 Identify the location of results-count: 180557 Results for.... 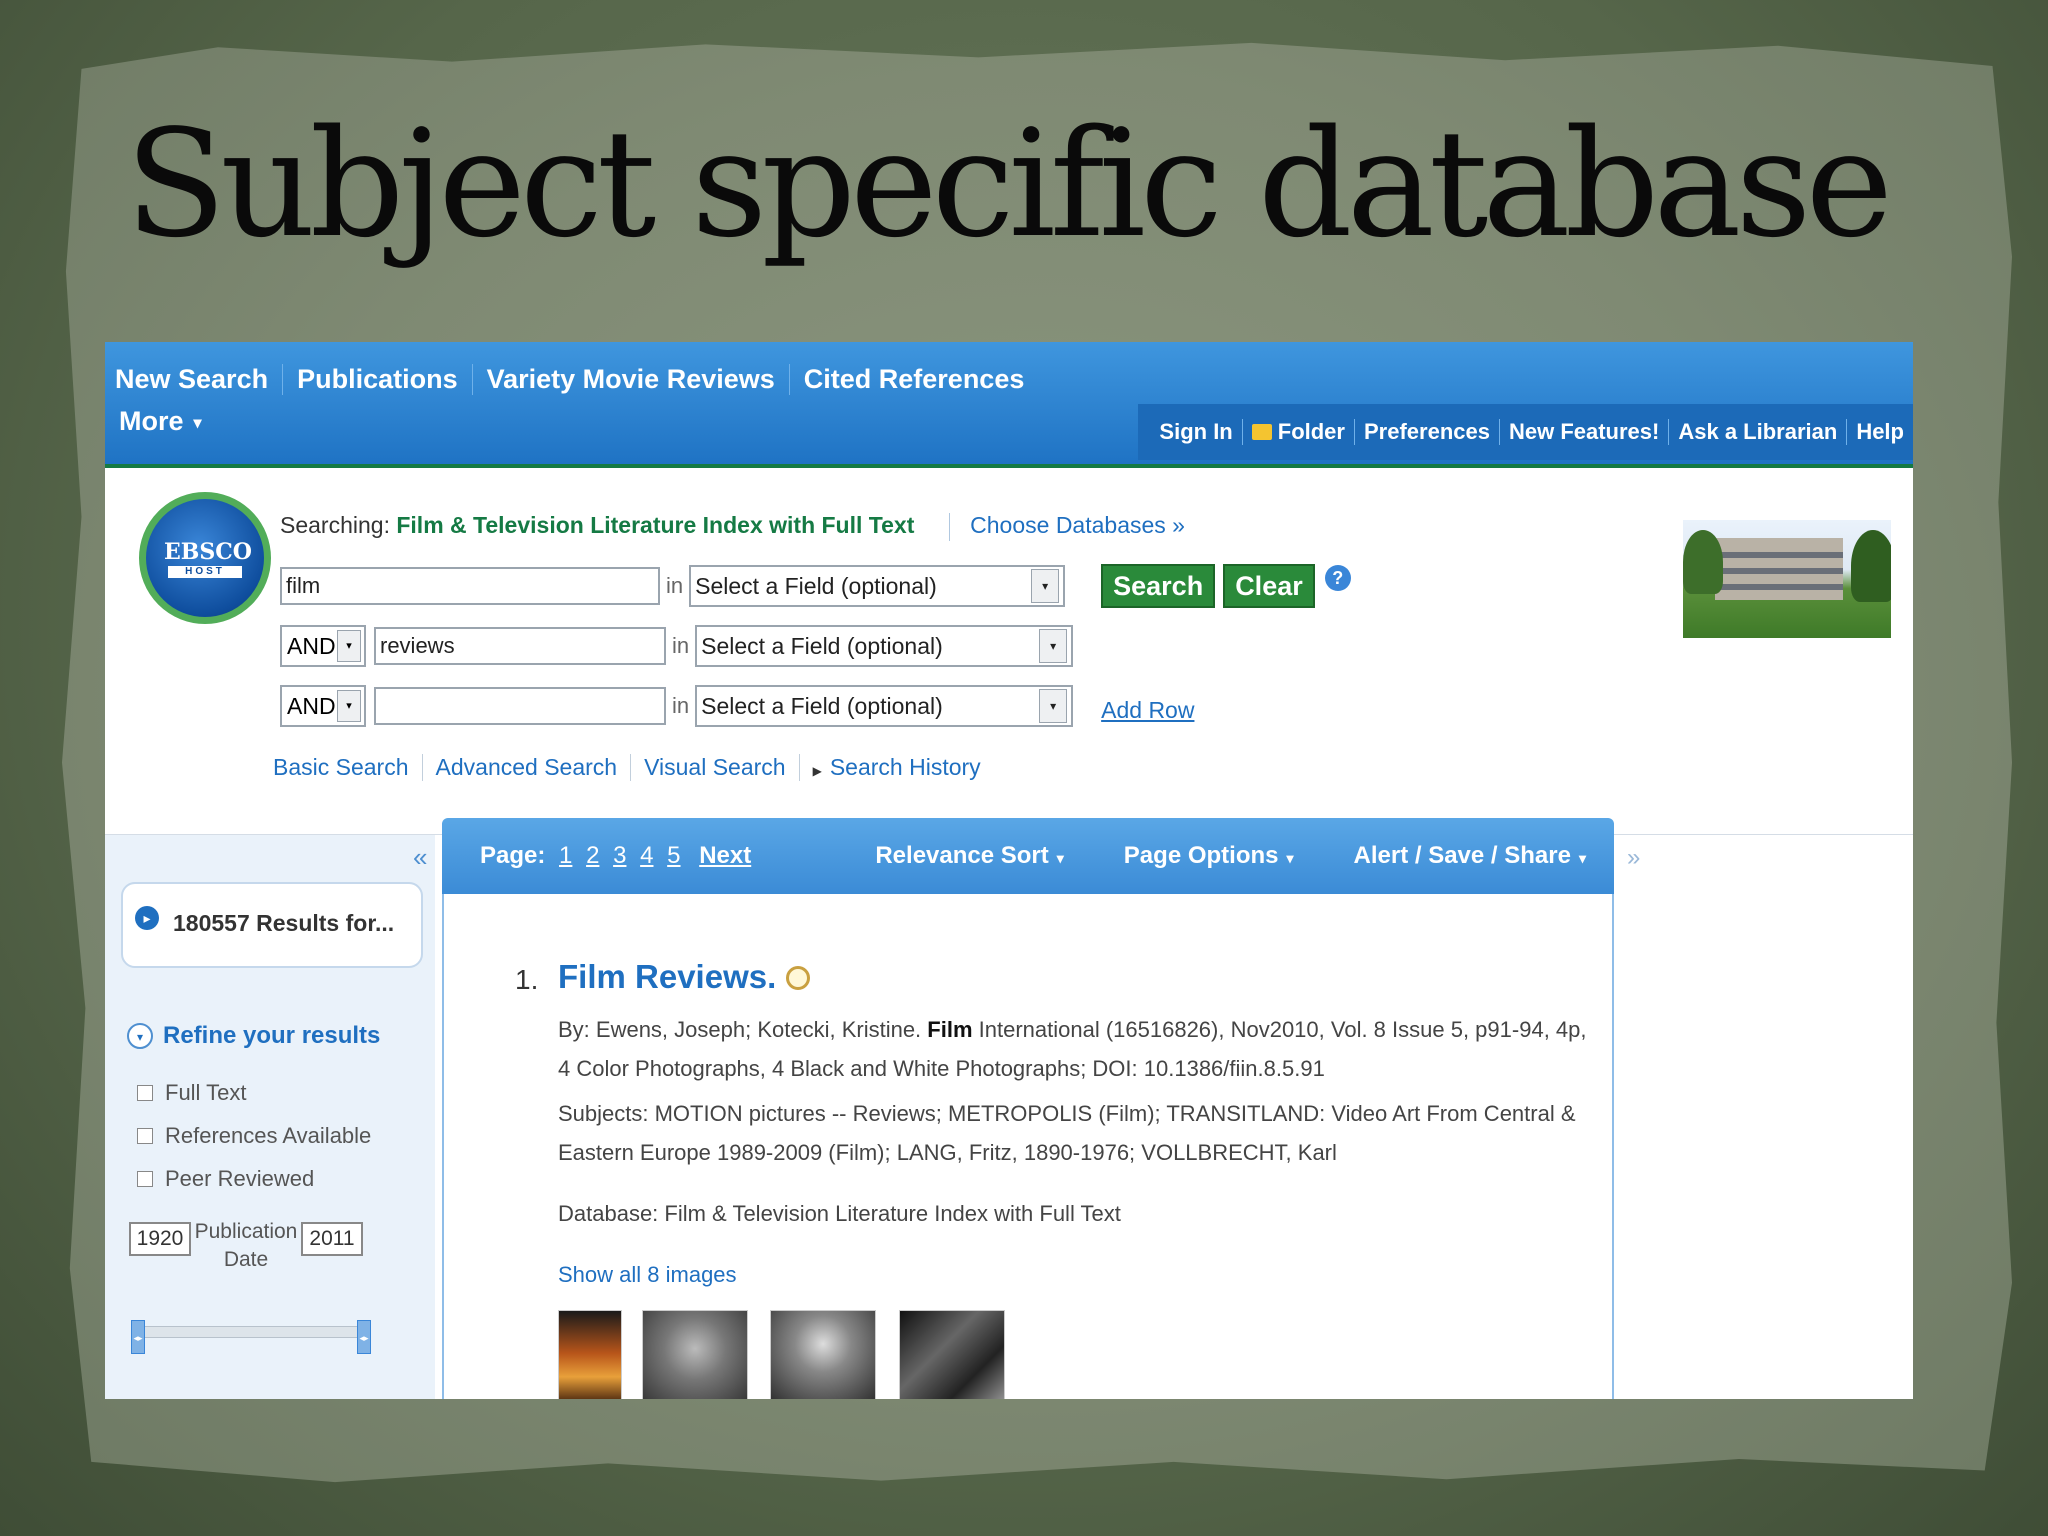
(284, 923).